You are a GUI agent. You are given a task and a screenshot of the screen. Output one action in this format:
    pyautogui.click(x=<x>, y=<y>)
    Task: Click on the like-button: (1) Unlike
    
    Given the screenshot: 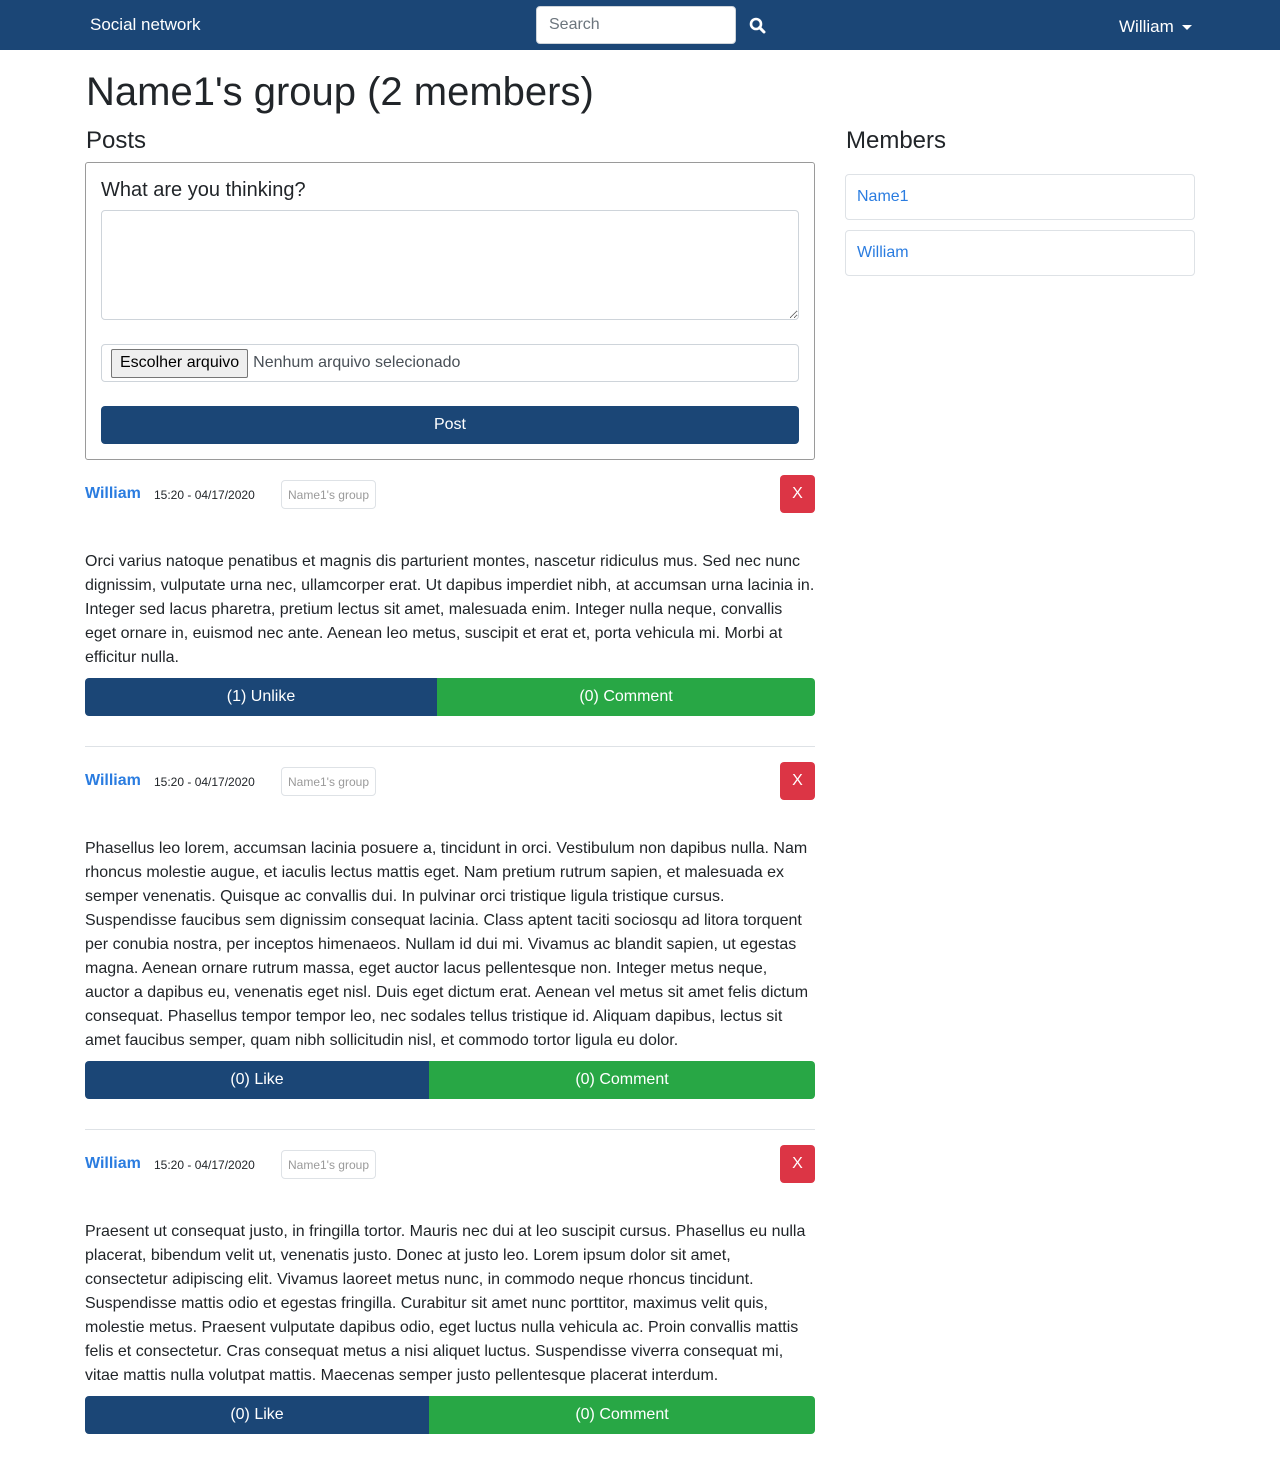 What is the action you would take?
    pyautogui.click(x=261, y=697)
    